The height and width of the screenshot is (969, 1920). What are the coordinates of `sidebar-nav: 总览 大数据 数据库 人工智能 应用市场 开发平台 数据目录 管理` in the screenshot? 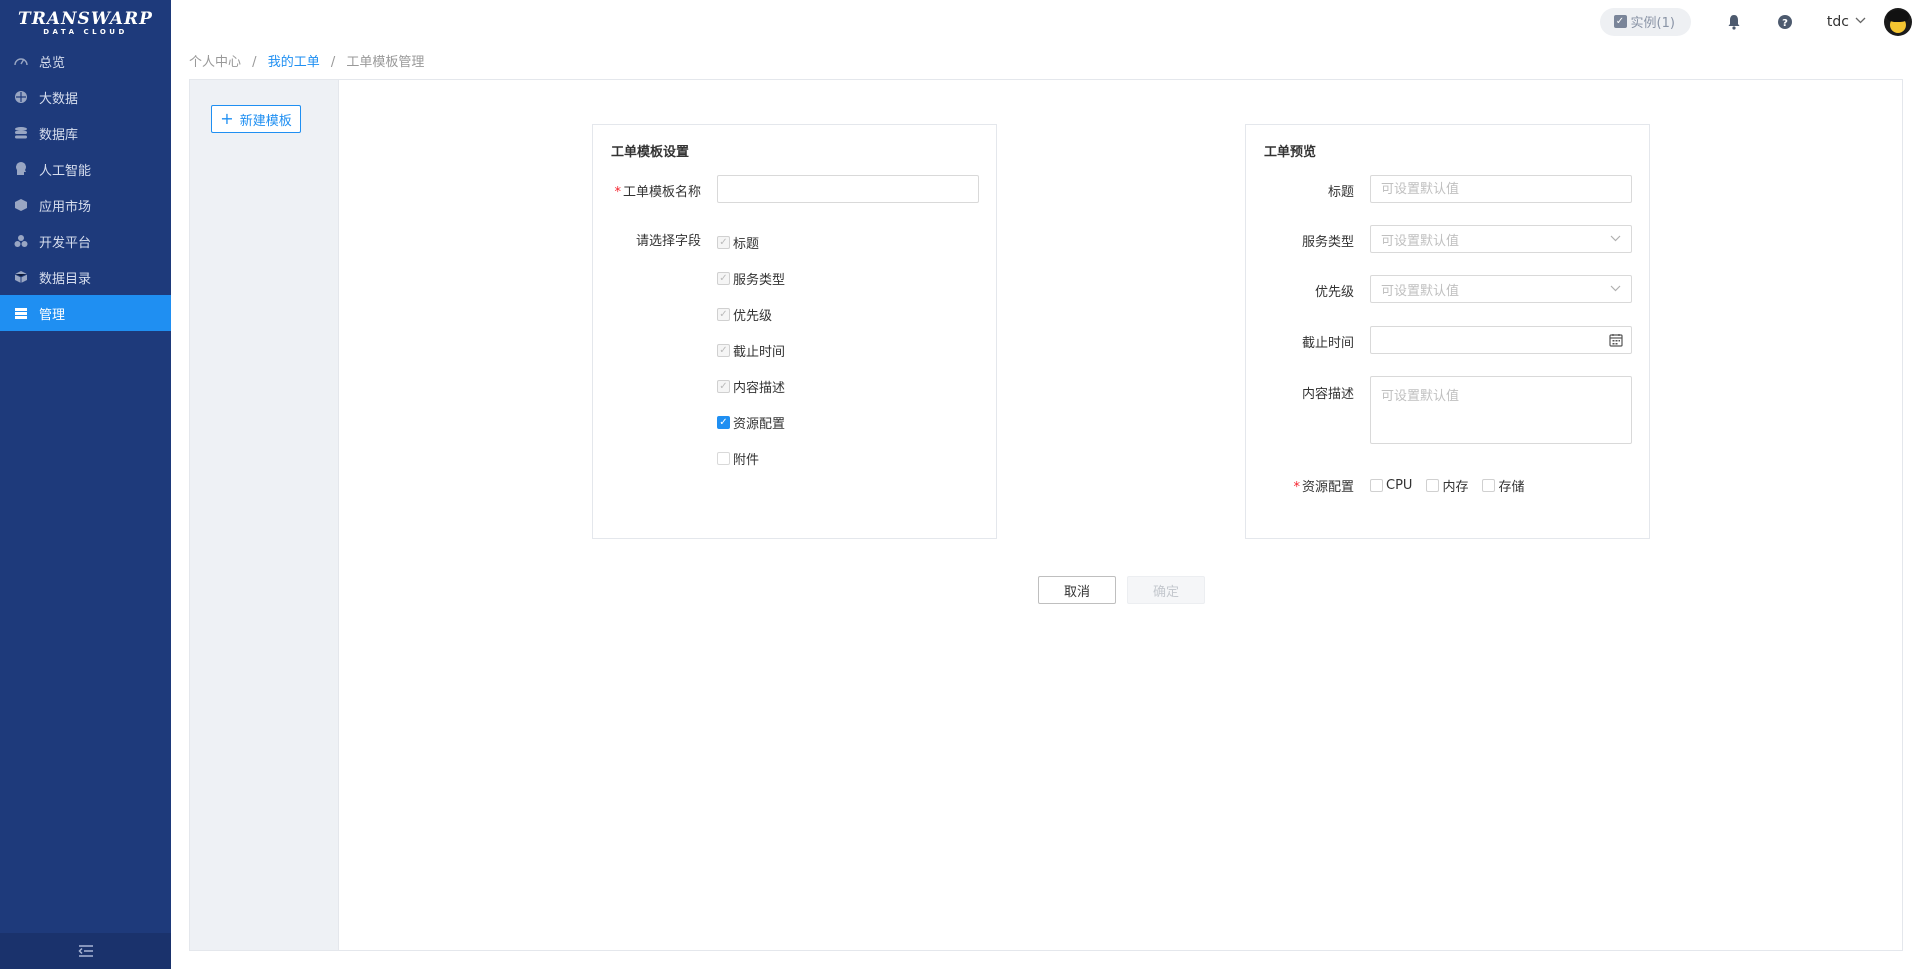 It's located at (85, 187).